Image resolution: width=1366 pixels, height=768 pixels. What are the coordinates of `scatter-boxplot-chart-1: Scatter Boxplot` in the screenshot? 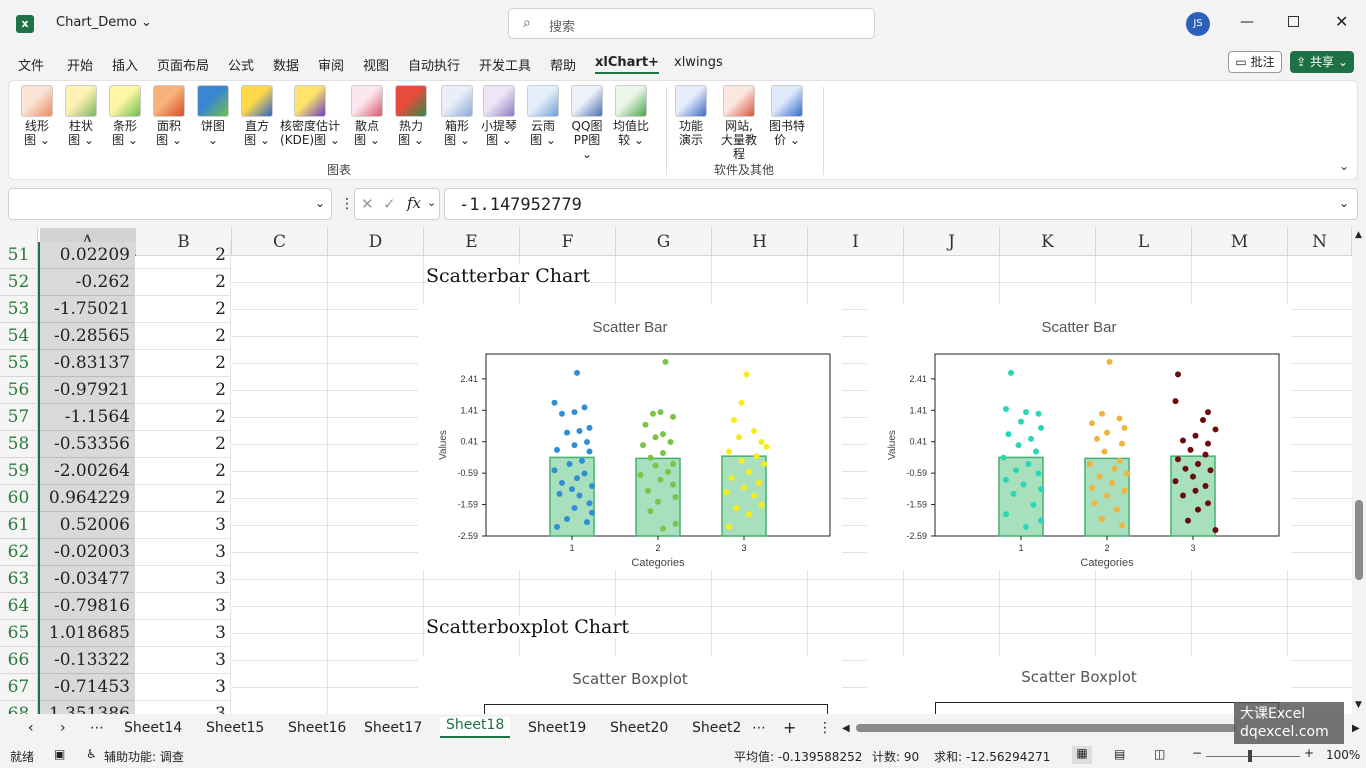 It's located at (630, 685).